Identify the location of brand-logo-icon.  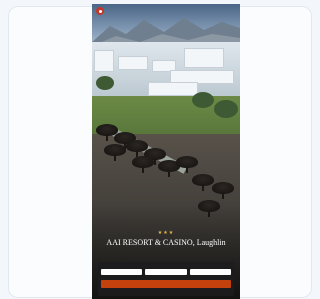
(100, 11).